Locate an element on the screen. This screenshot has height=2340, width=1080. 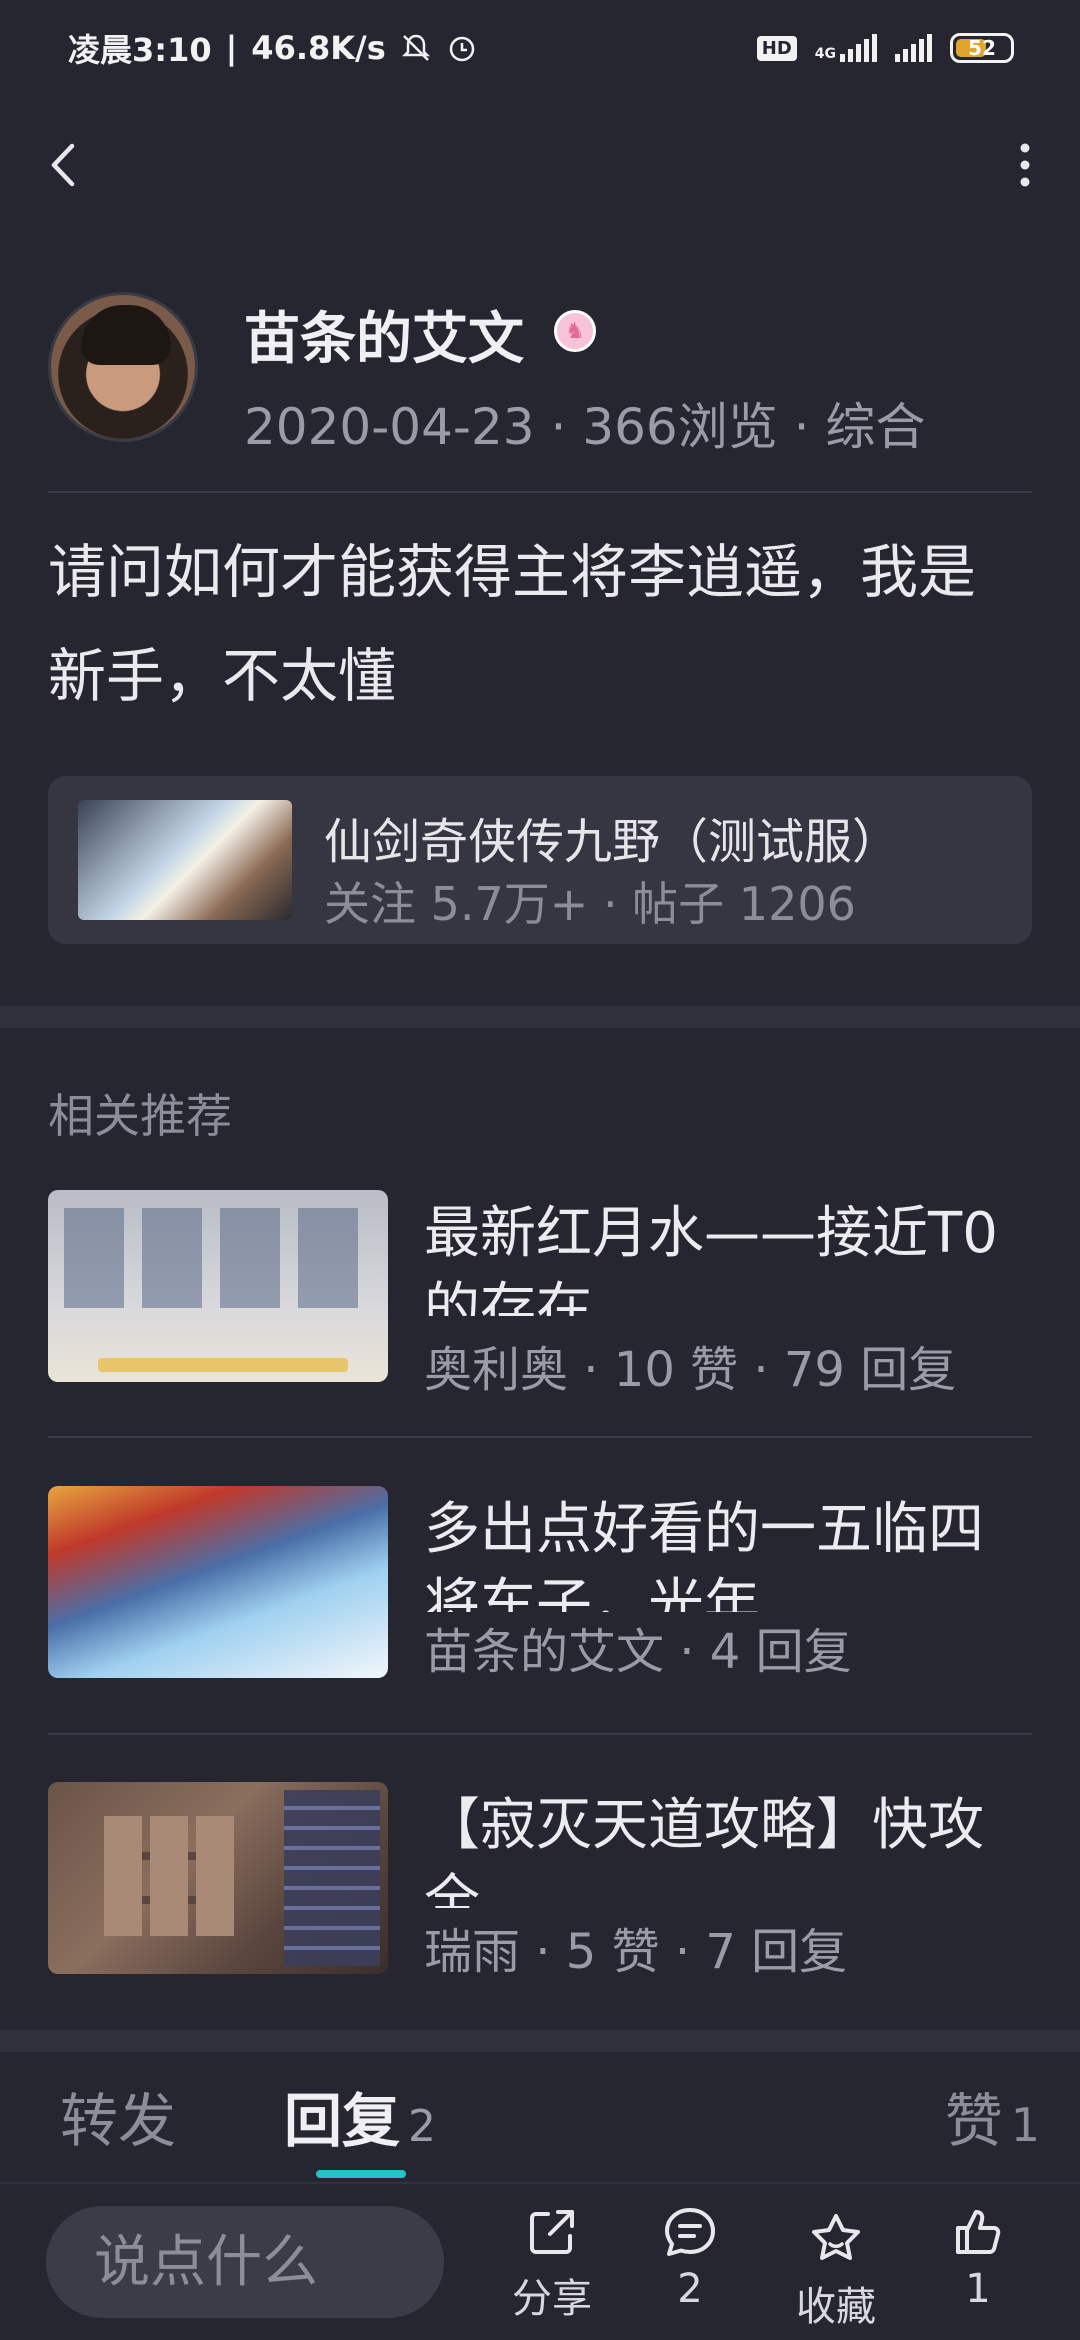
battery-icon: 52 is located at coordinates (982, 48).